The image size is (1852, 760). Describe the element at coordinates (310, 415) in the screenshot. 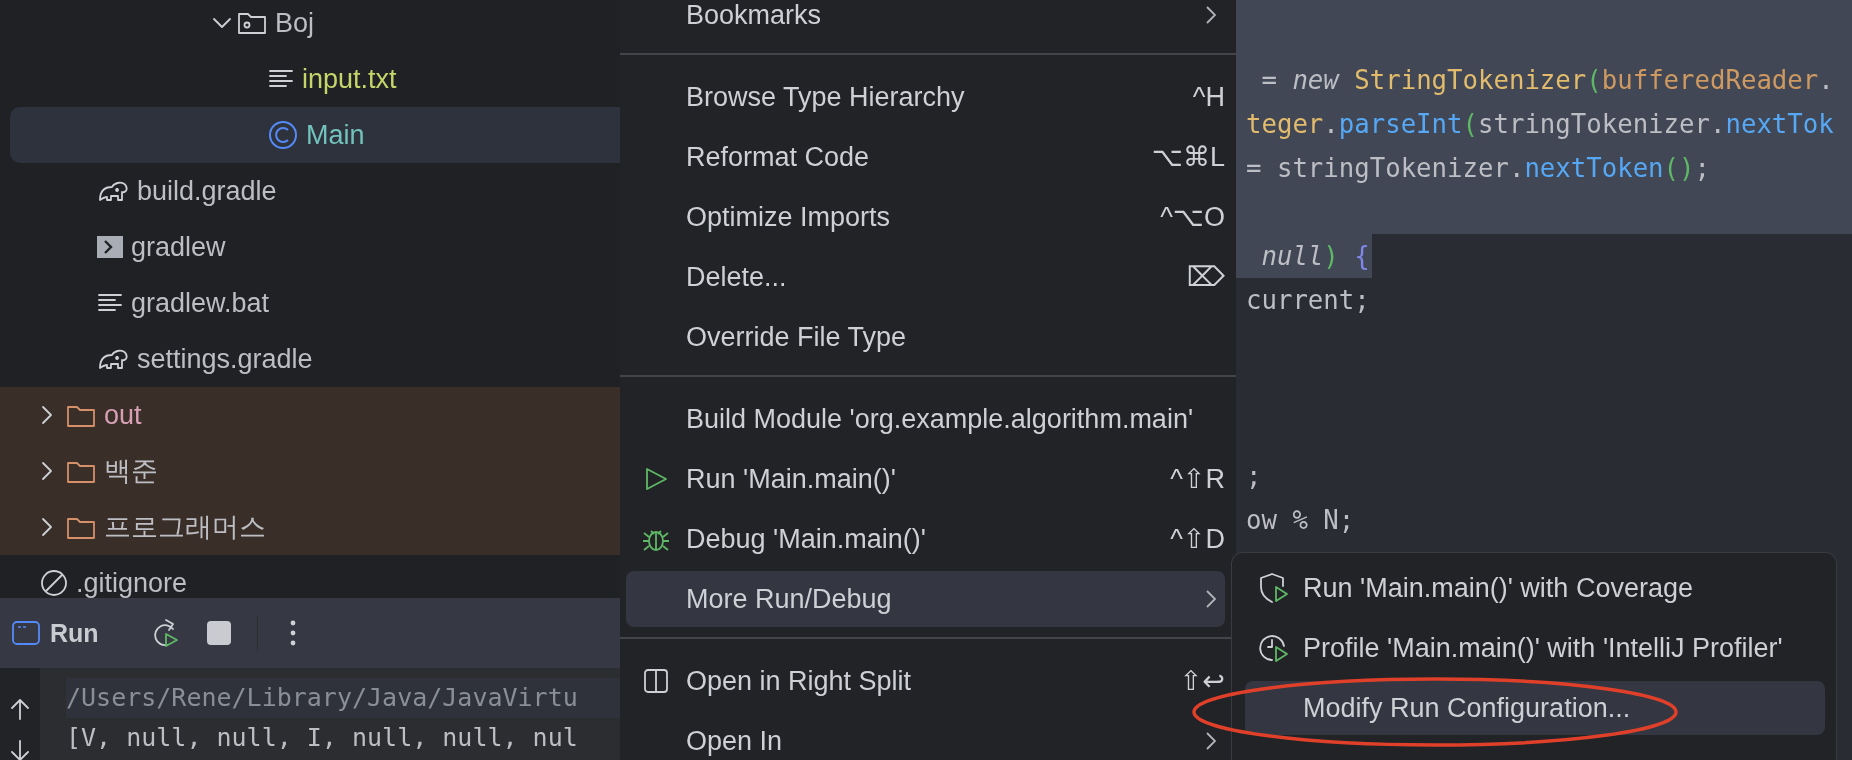

I see `tree-item: out` at that location.